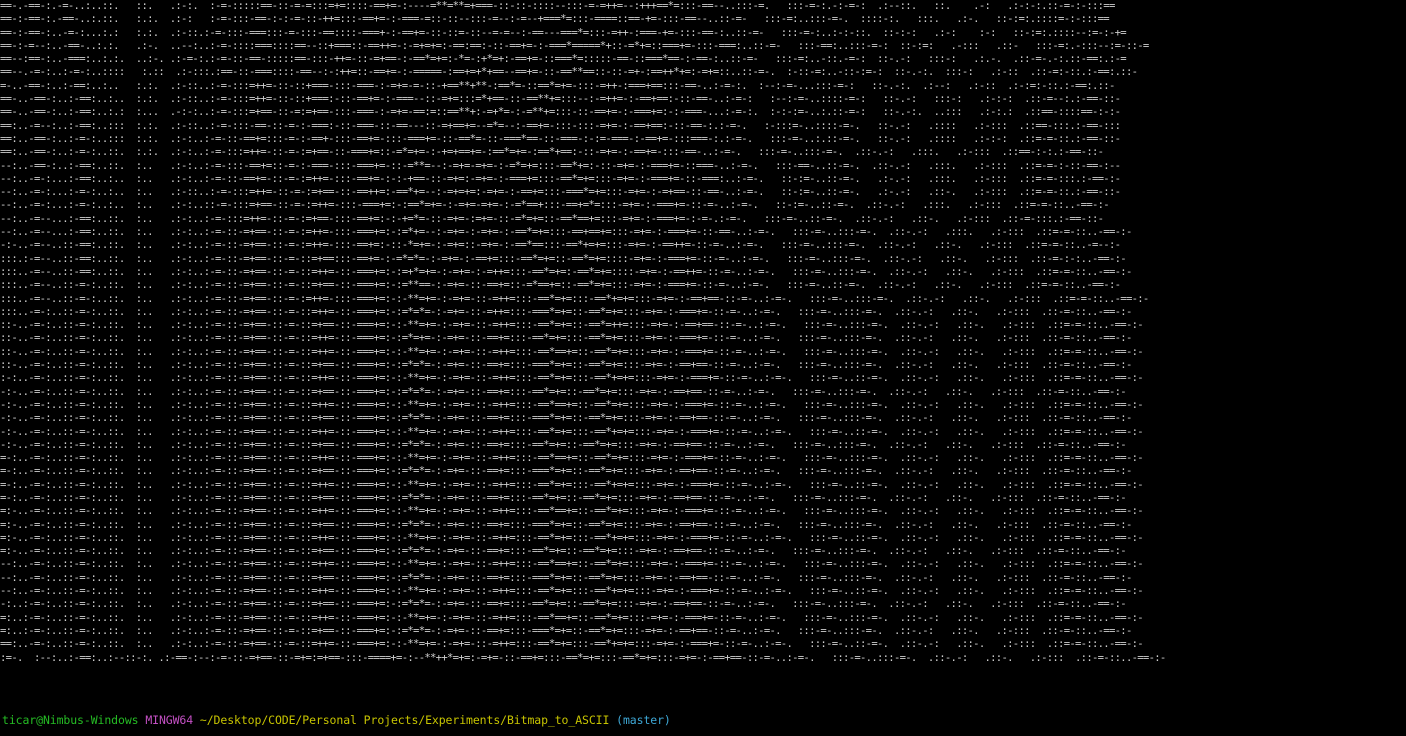 The image size is (1406, 736). Describe the element at coordinates (70, 720) in the screenshot. I see `prompt-user-host: ticar@Nimbus-Windows` at that location.